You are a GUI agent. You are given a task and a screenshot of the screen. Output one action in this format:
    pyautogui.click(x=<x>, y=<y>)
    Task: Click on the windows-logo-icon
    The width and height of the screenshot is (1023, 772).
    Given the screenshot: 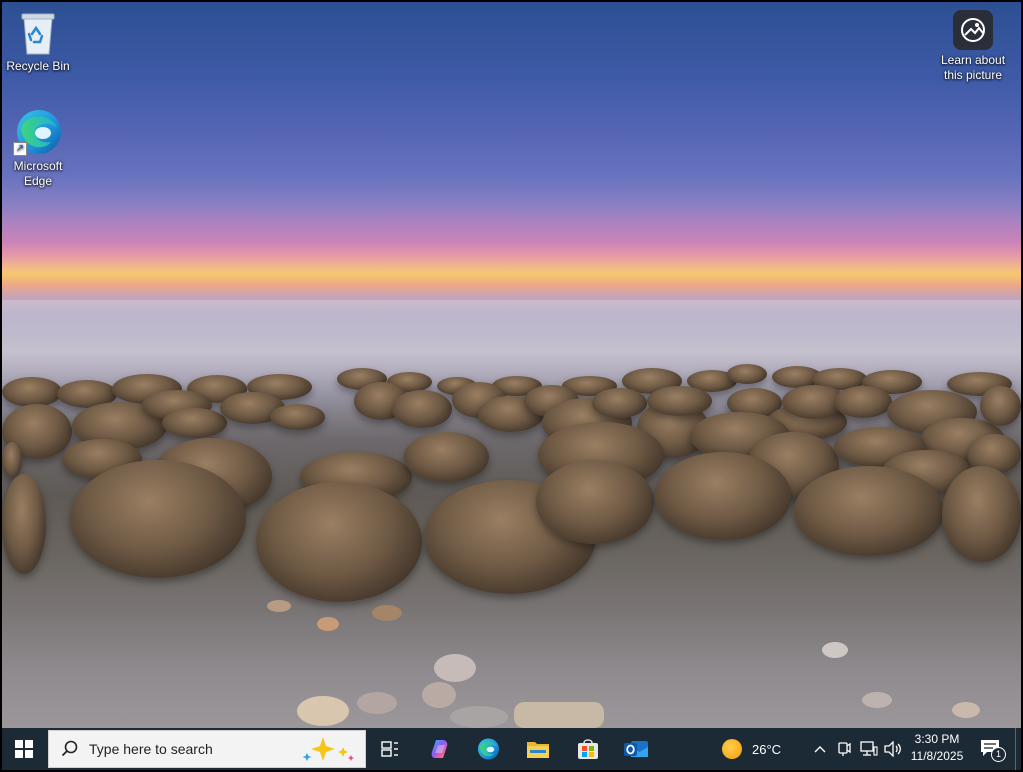 What is the action you would take?
    pyautogui.click(x=24, y=749)
    